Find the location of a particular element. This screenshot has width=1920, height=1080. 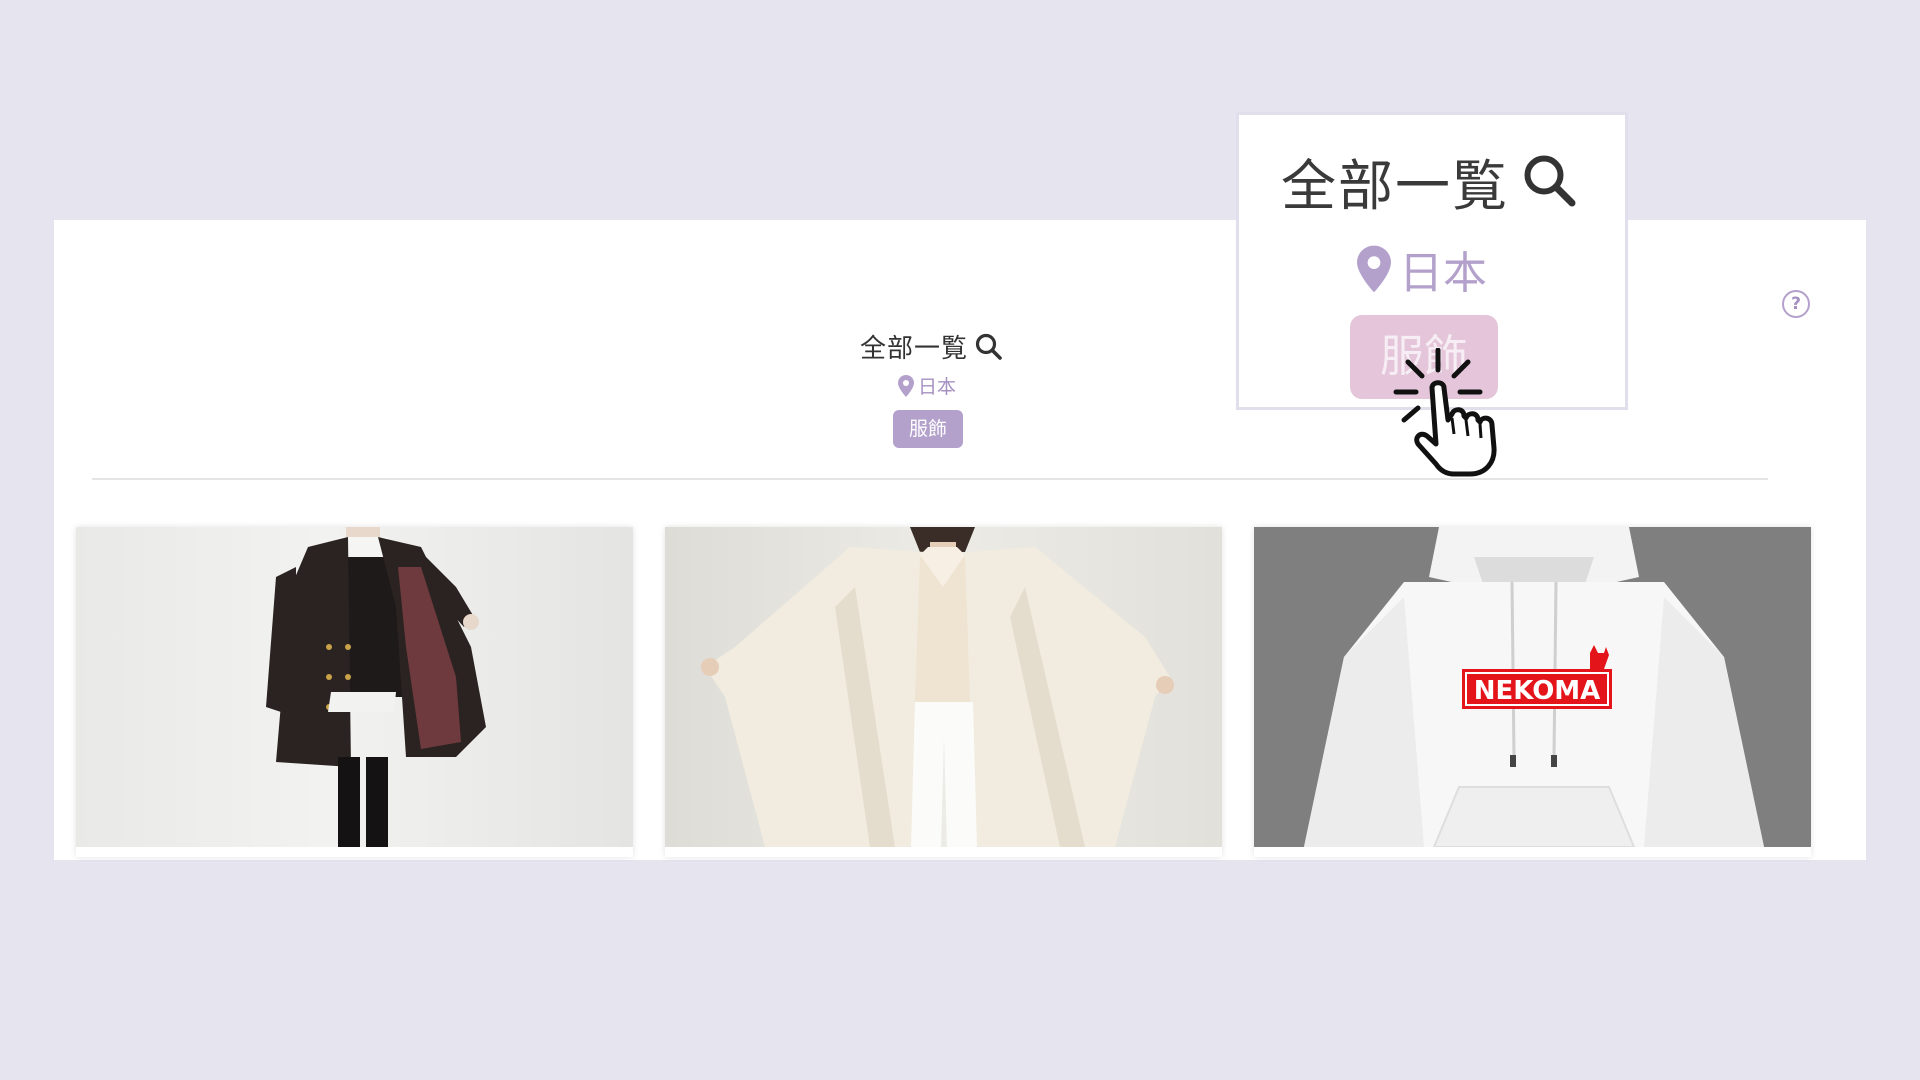

page-title: 全部一覧 is located at coordinates (914, 349).